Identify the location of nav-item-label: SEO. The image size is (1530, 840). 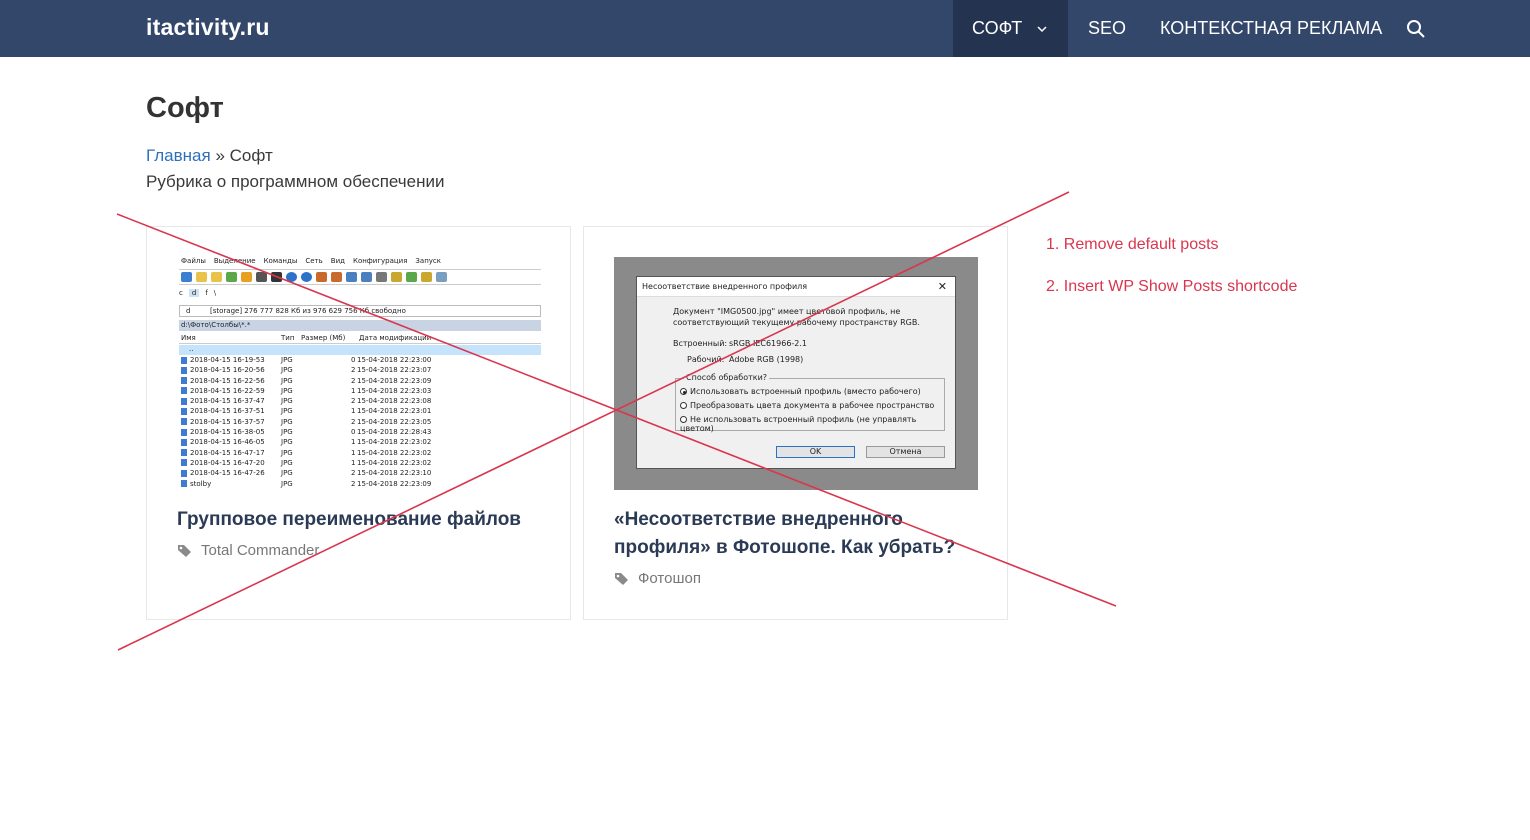
(1107, 28).